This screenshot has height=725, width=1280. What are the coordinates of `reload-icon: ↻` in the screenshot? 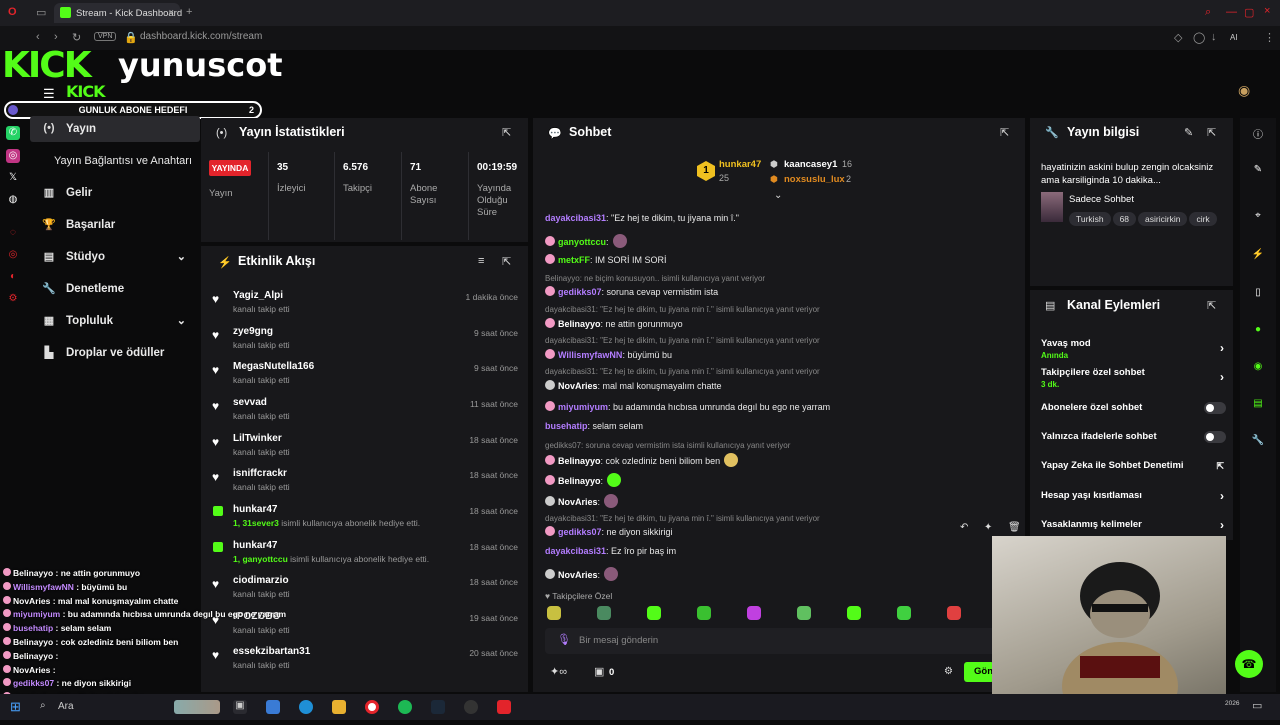 It's located at (76, 37).